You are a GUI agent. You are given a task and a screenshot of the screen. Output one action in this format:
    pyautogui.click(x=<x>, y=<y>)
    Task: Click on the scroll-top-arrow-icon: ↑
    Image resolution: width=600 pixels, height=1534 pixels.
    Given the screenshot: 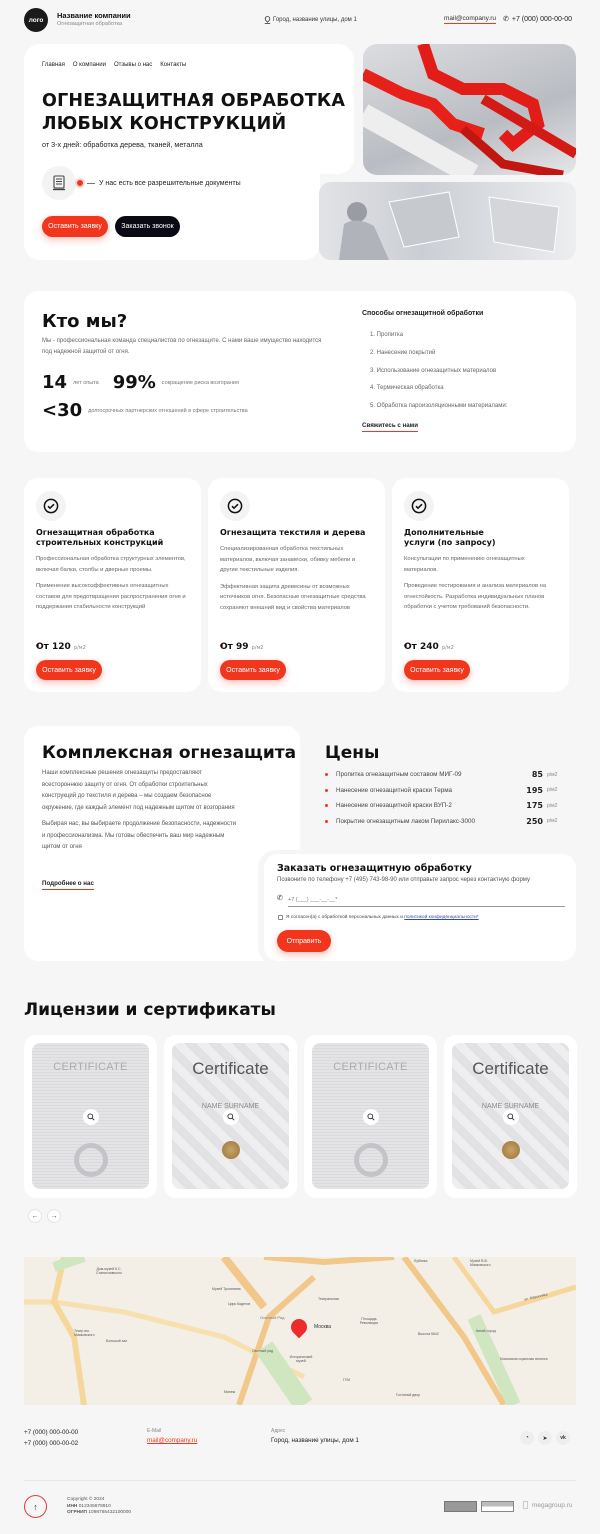 What is the action you would take?
    pyautogui.click(x=35, y=1506)
    